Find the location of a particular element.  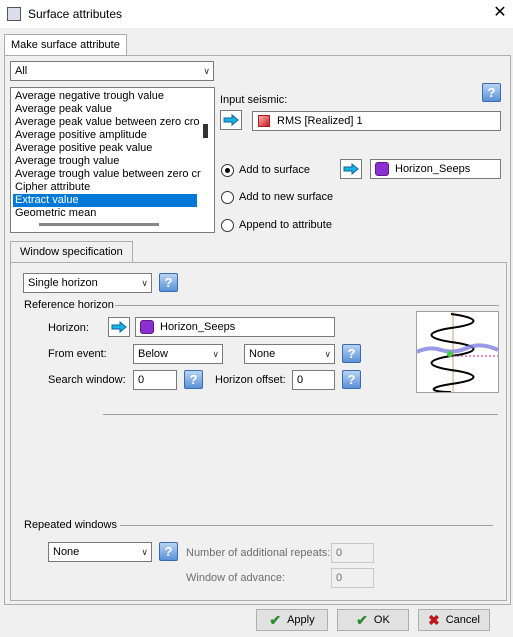

cancel-button: ✖ Cancel is located at coordinates (454, 620).